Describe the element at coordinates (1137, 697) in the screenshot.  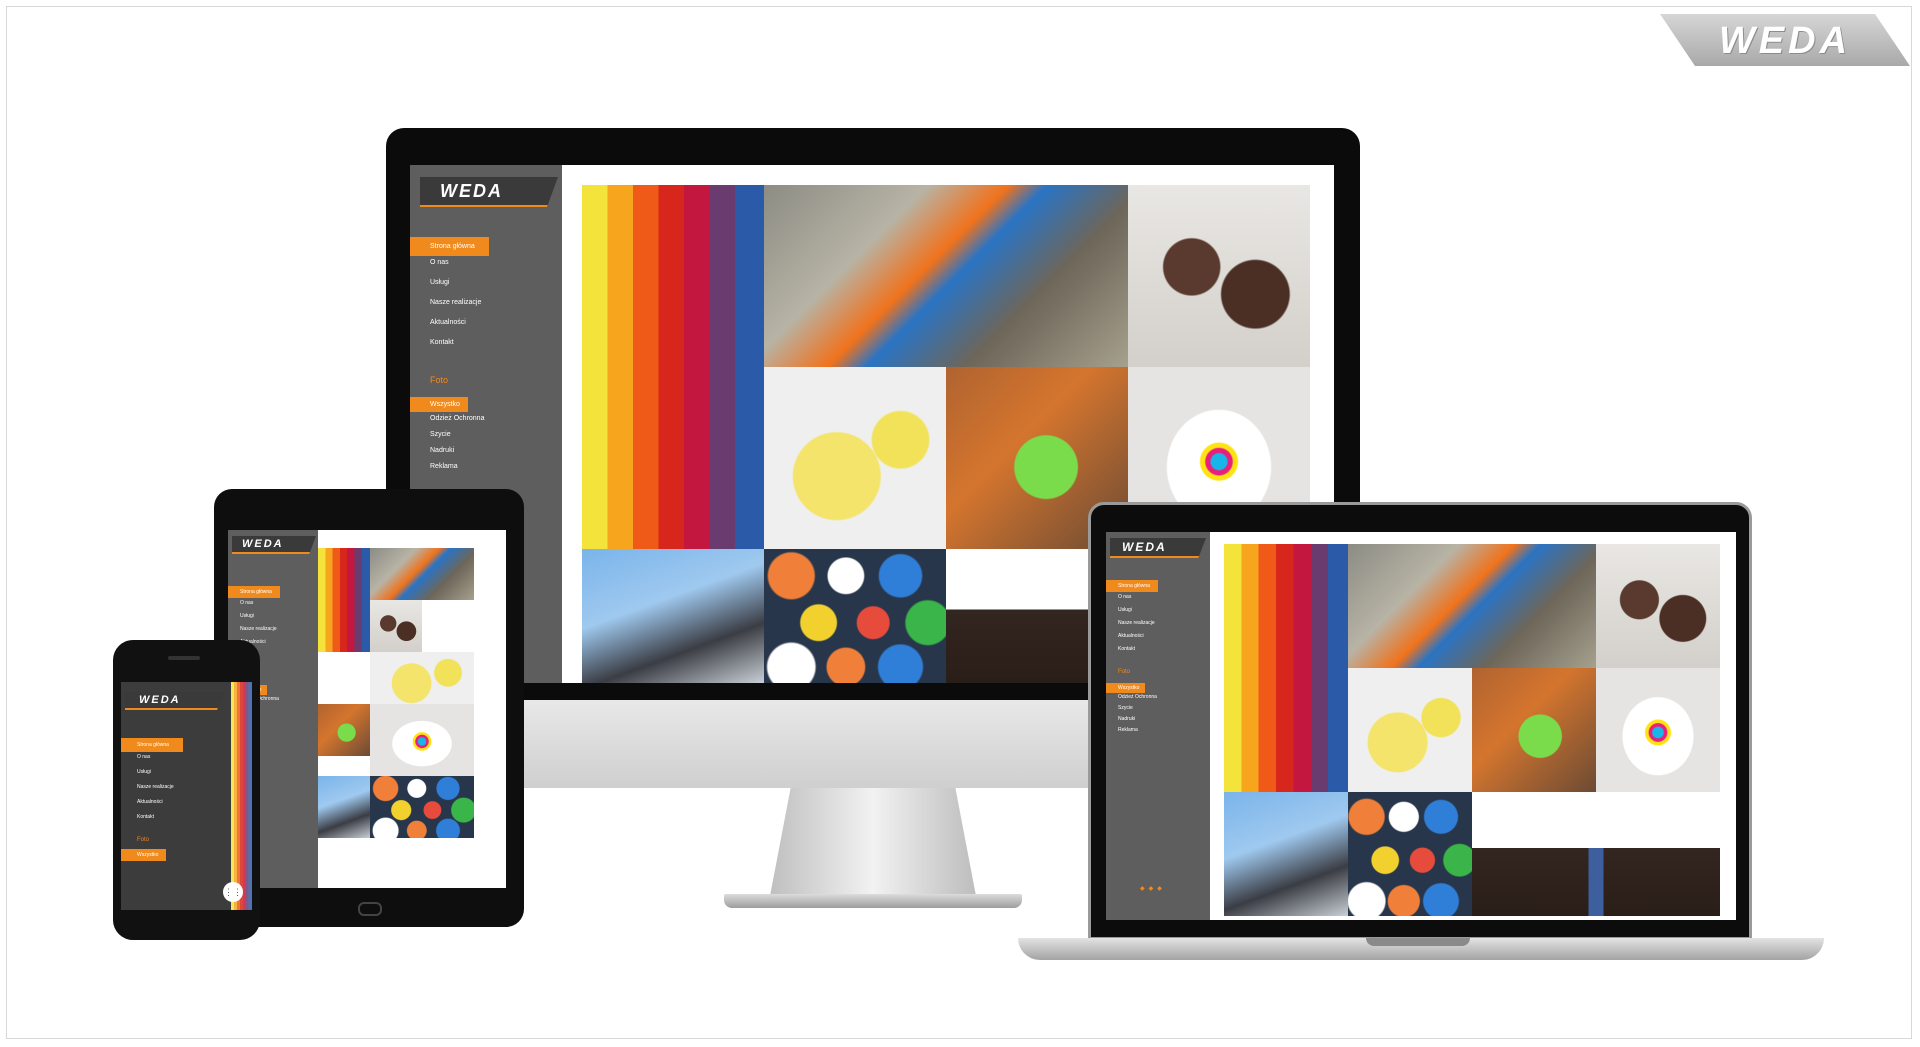
I see `macbook-filter-label: Odzież Ochronna` at that location.